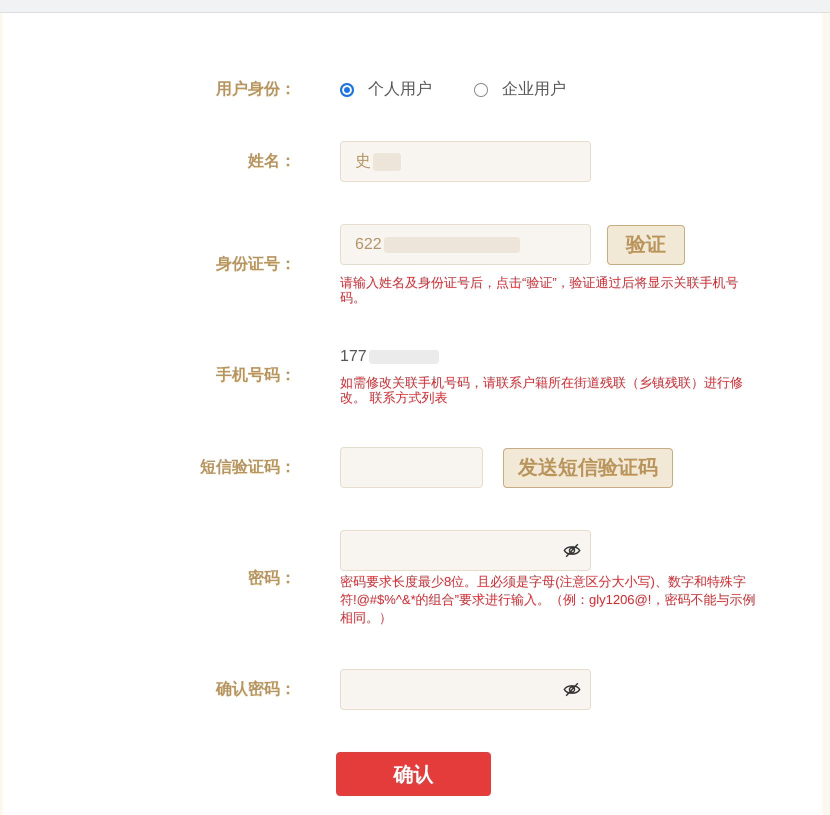 This screenshot has width=830, height=815. What do you see at coordinates (256, 90) in the screenshot?
I see `field-label: 用户身份：` at bounding box center [256, 90].